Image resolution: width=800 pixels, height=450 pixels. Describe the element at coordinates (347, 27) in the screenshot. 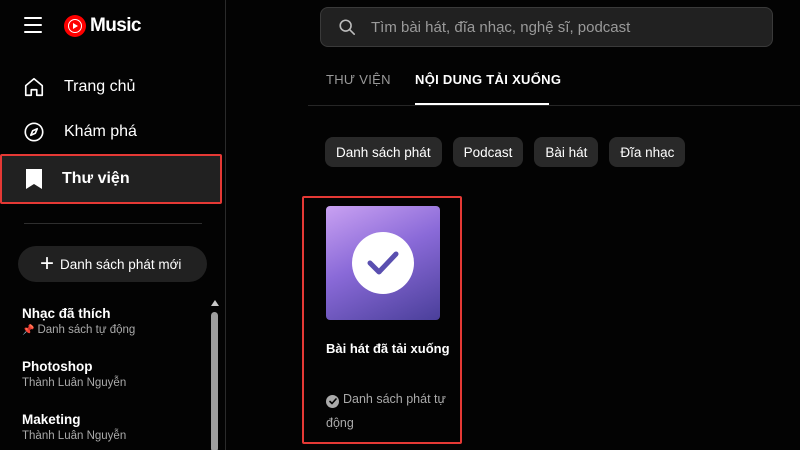

I see `search-icon` at that location.